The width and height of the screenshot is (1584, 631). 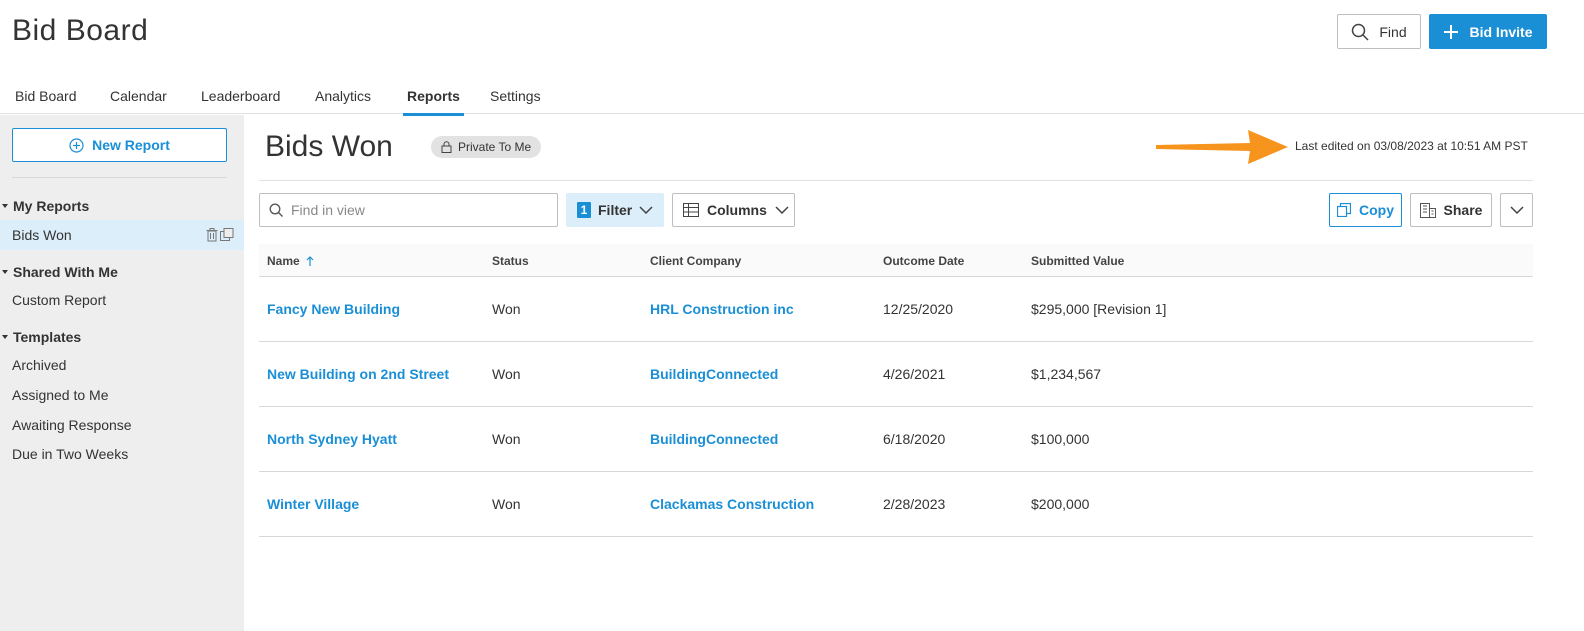 What do you see at coordinates (495, 147) in the screenshot?
I see `privacy-label: Private To Me` at bounding box center [495, 147].